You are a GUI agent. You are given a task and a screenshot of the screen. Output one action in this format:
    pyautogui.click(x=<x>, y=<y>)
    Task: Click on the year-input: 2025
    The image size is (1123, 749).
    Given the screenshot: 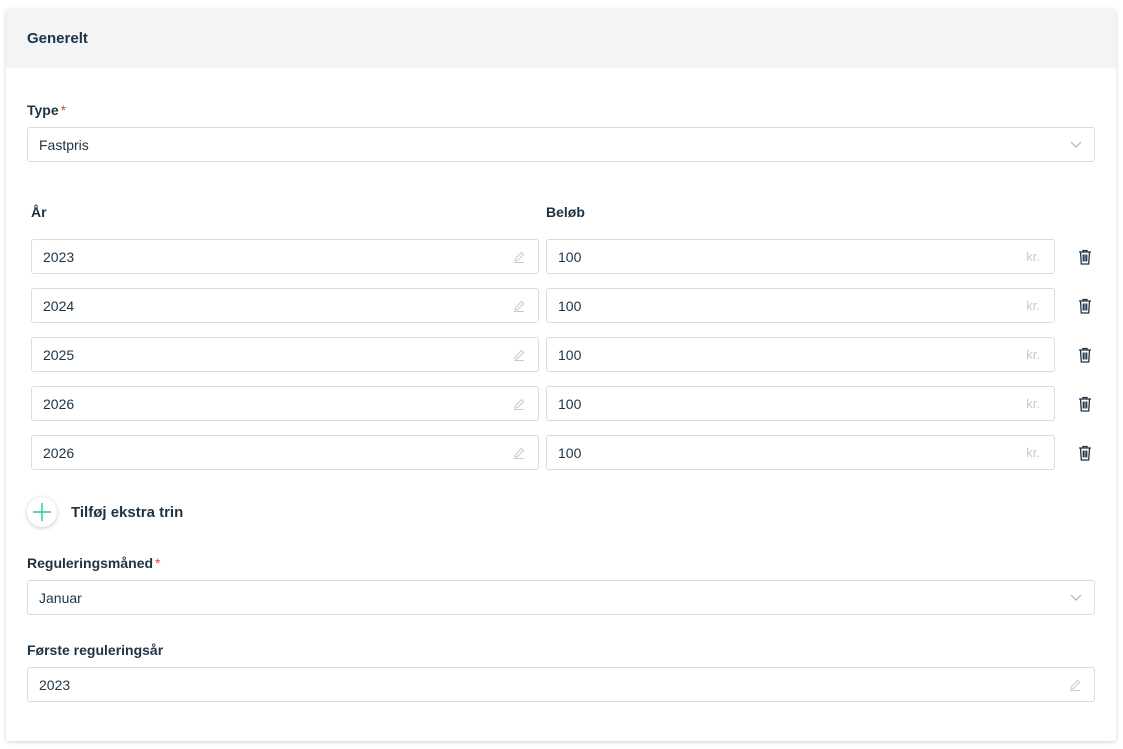 What is the action you would take?
    pyautogui.click(x=285, y=354)
    